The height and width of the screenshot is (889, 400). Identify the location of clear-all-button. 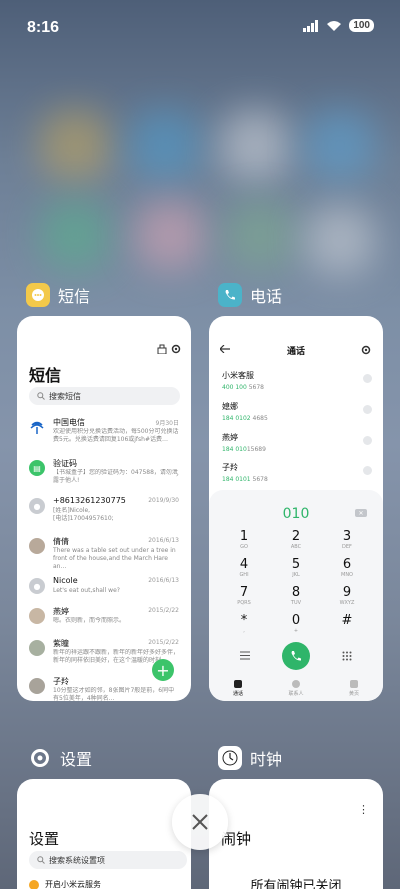
(200, 822).